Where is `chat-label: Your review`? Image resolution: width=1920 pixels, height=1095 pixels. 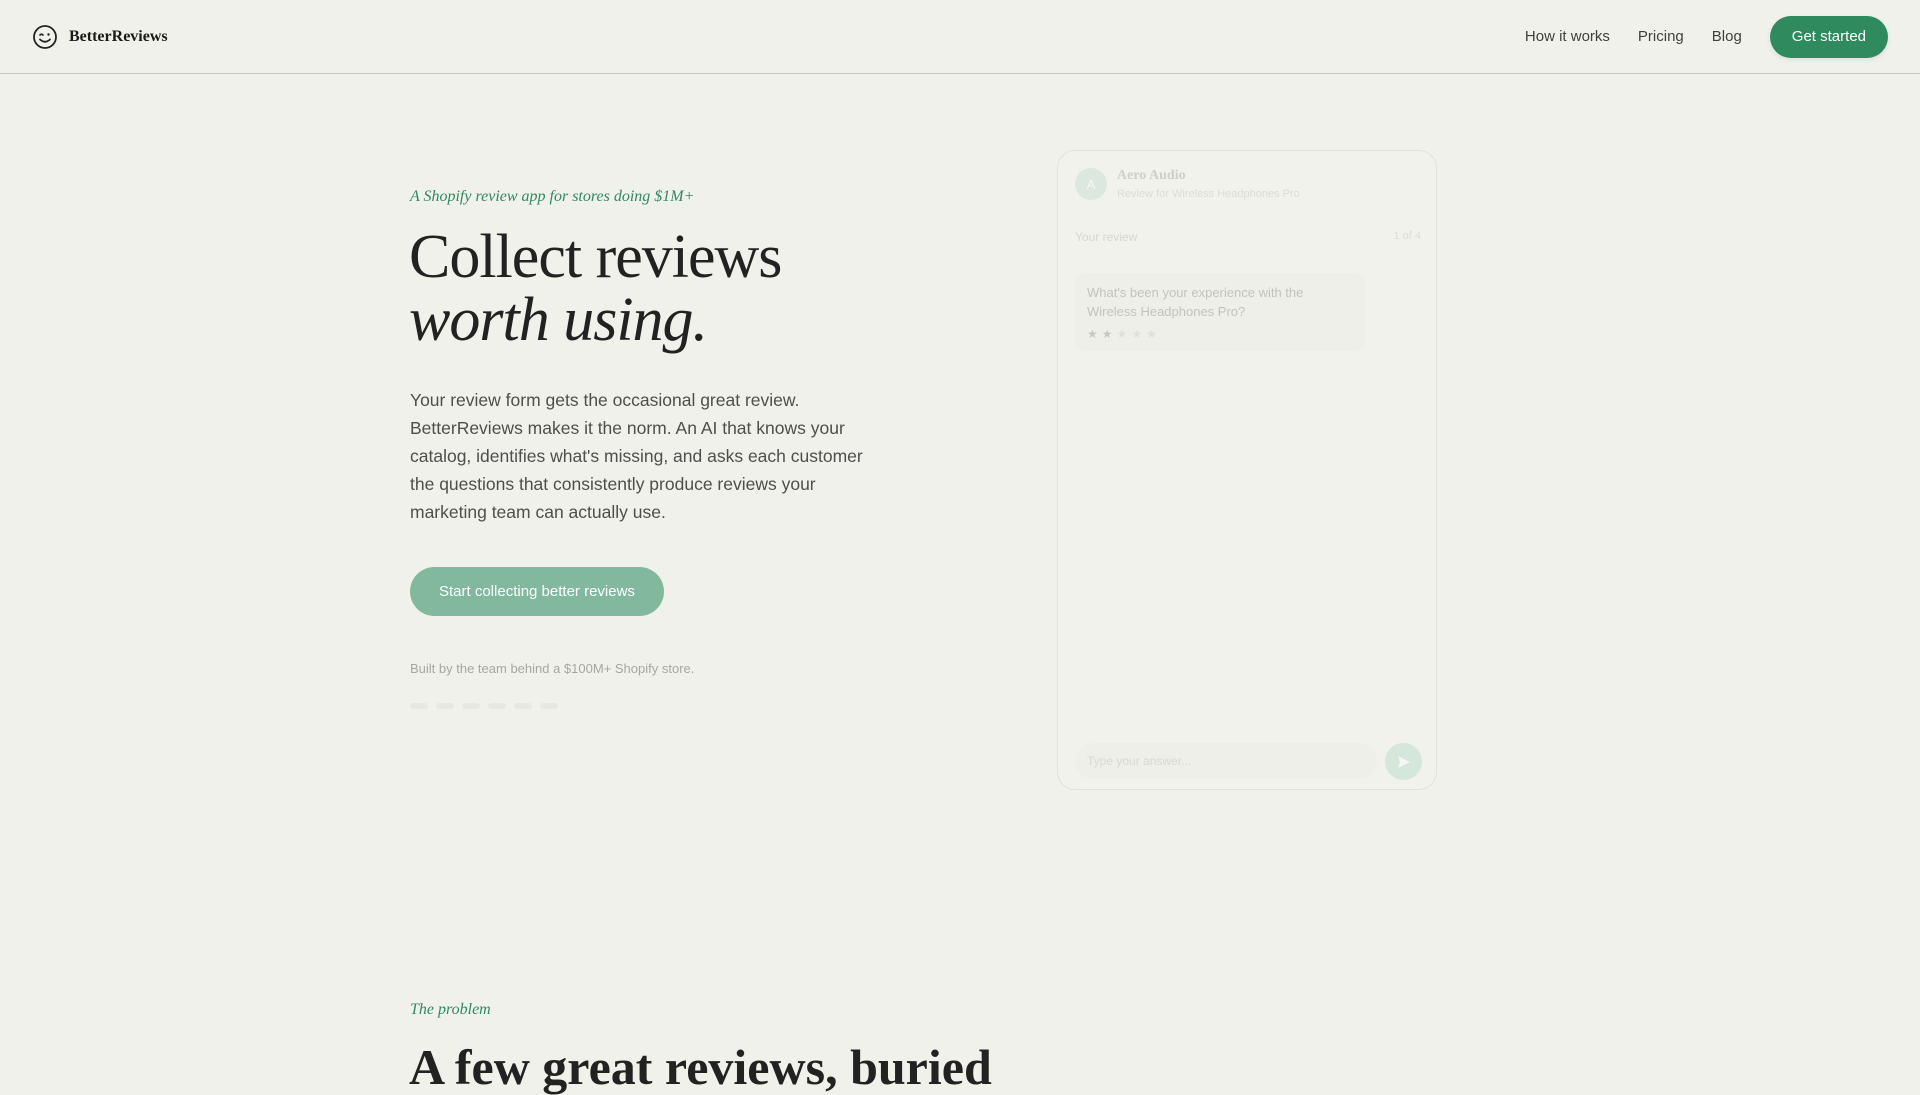
chat-label: Your review is located at coordinates (1106, 237).